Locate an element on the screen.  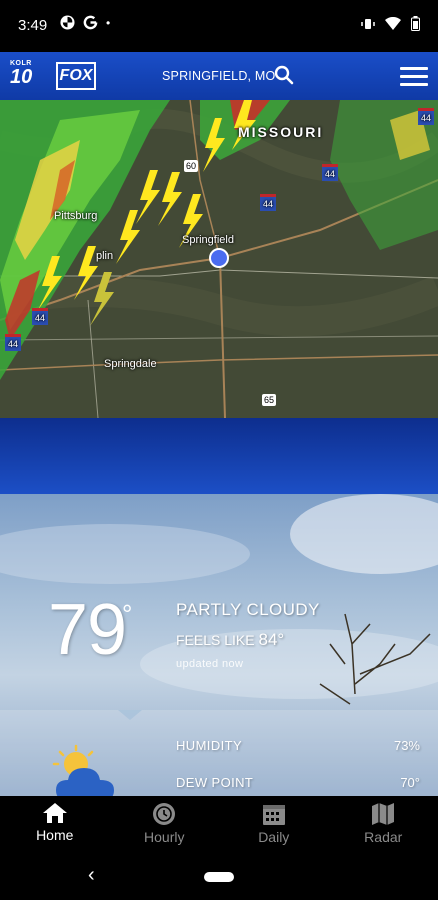
tab-home: Home is located at coordinates (55, 824).